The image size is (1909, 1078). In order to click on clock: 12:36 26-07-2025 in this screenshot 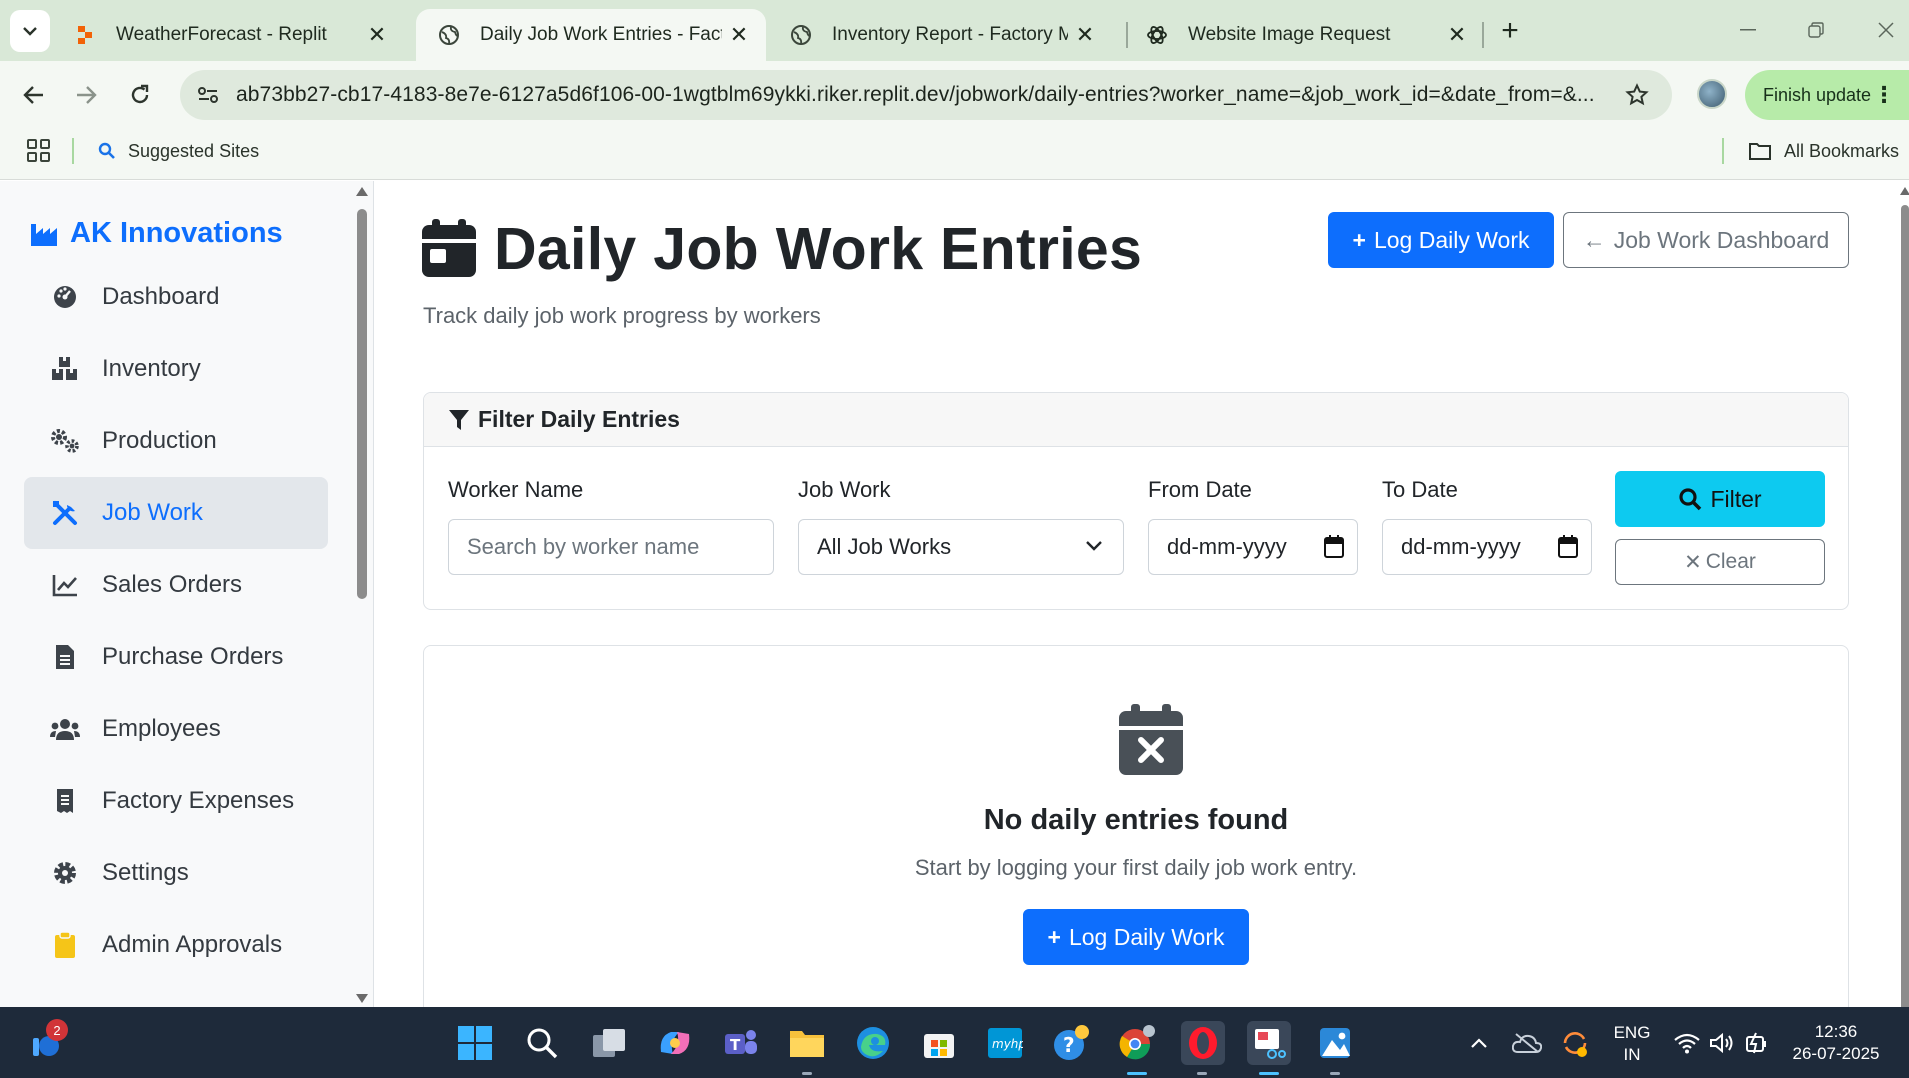, I will do `click(1836, 1043)`.